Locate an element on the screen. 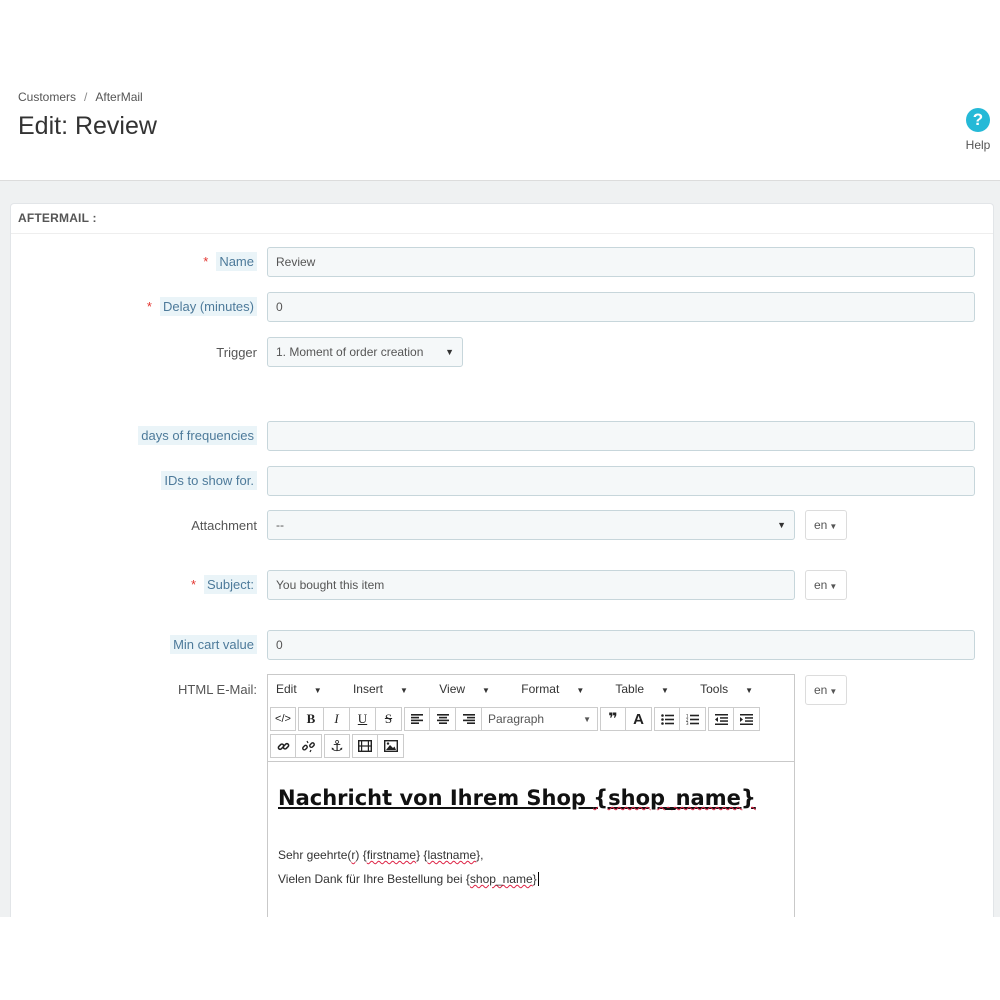 The height and width of the screenshot is (1000, 1000). editor-toolbar-row-1: </> B I U S Paragraph ▼ ❞ A 1 2 3 is located at coordinates (516, 719).